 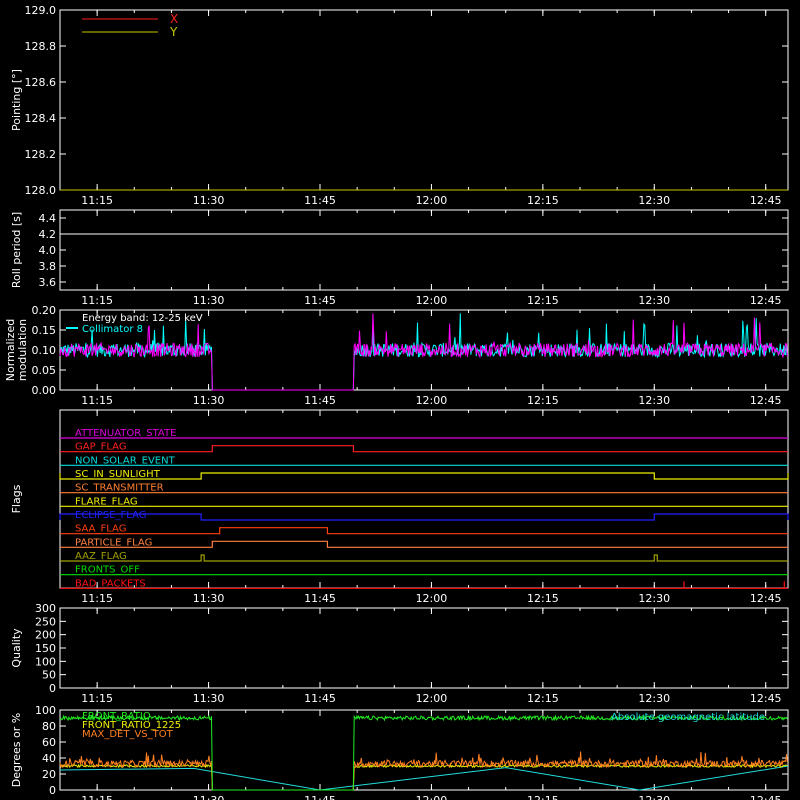 I want to click on y-tick-label: 150, so click(x=45, y=648).